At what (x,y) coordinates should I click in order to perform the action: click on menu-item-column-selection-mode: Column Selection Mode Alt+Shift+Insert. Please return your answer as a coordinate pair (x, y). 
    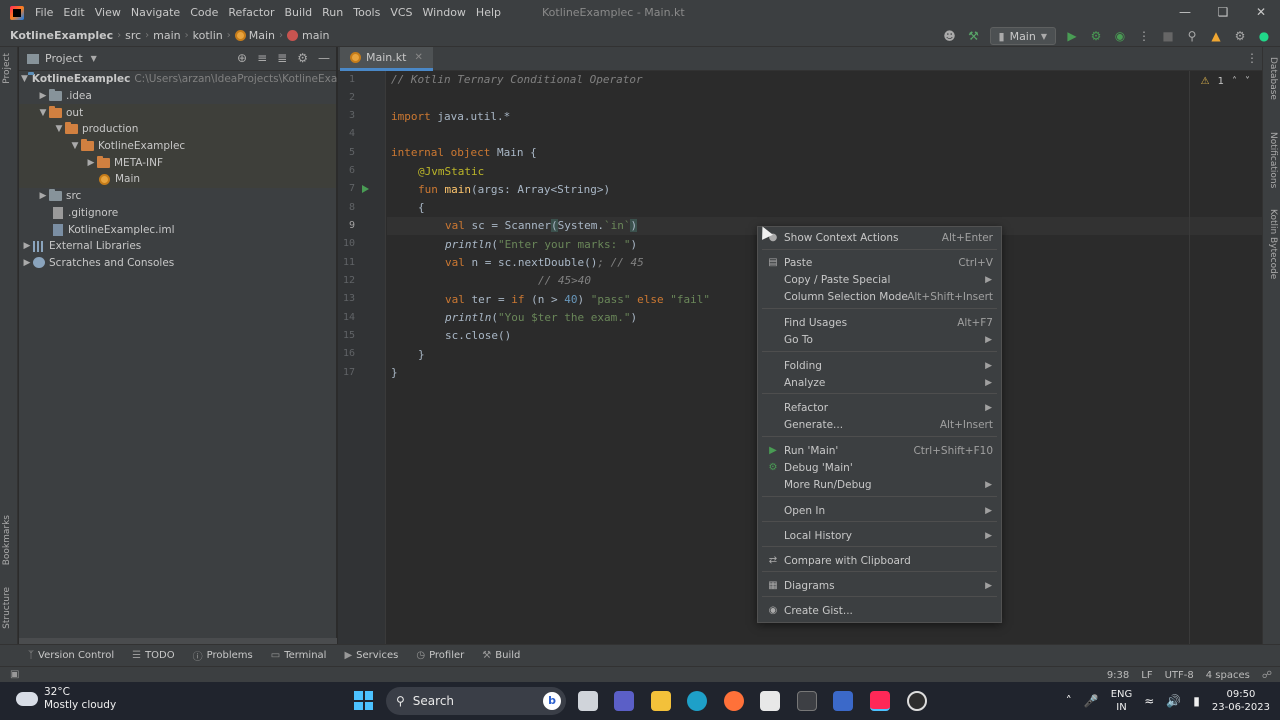
    Looking at the image, I should click on (879, 296).